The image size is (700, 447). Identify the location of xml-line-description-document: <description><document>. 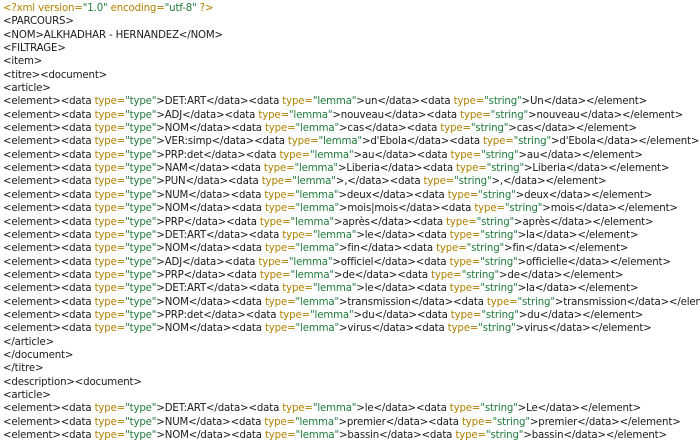
(72, 382).